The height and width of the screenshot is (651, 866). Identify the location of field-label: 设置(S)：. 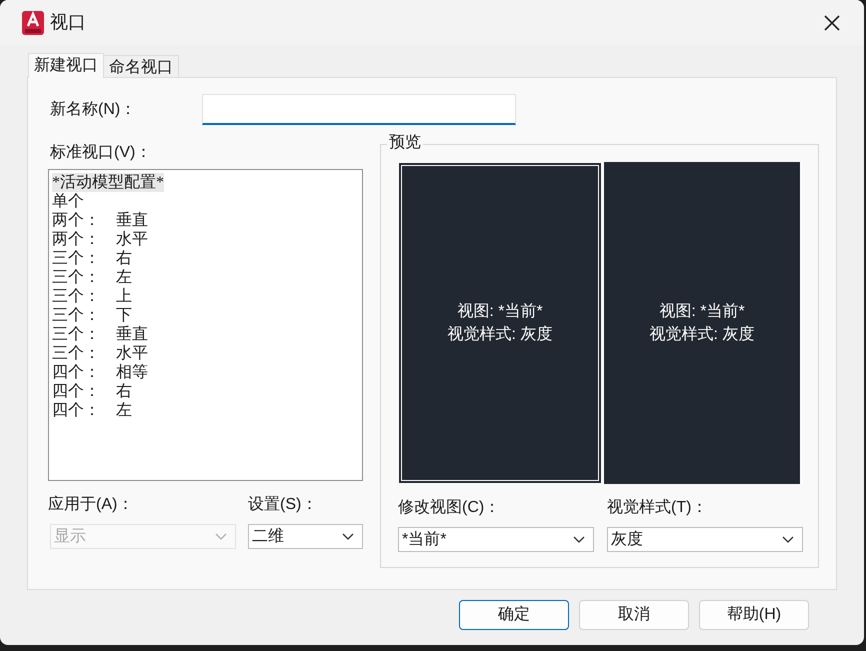
(283, 505).